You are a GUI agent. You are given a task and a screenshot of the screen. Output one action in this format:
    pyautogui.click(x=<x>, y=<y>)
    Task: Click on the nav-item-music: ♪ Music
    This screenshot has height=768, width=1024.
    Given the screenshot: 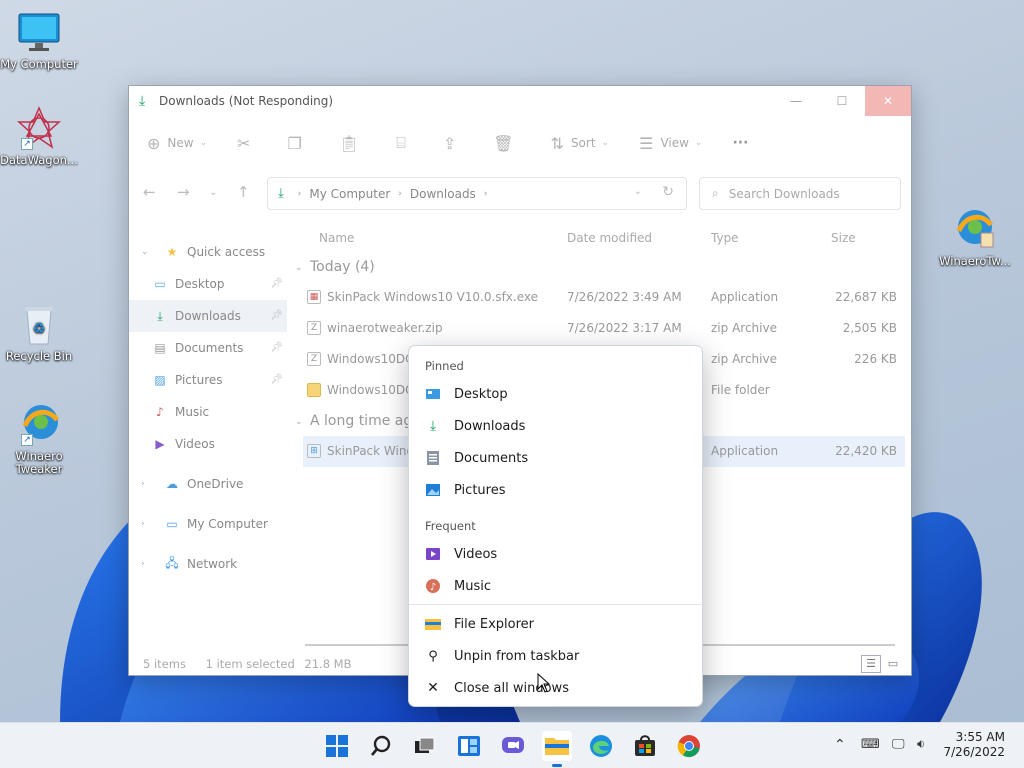 What is the action you would take?
    pyautogui.click(x=208, y=412)
    